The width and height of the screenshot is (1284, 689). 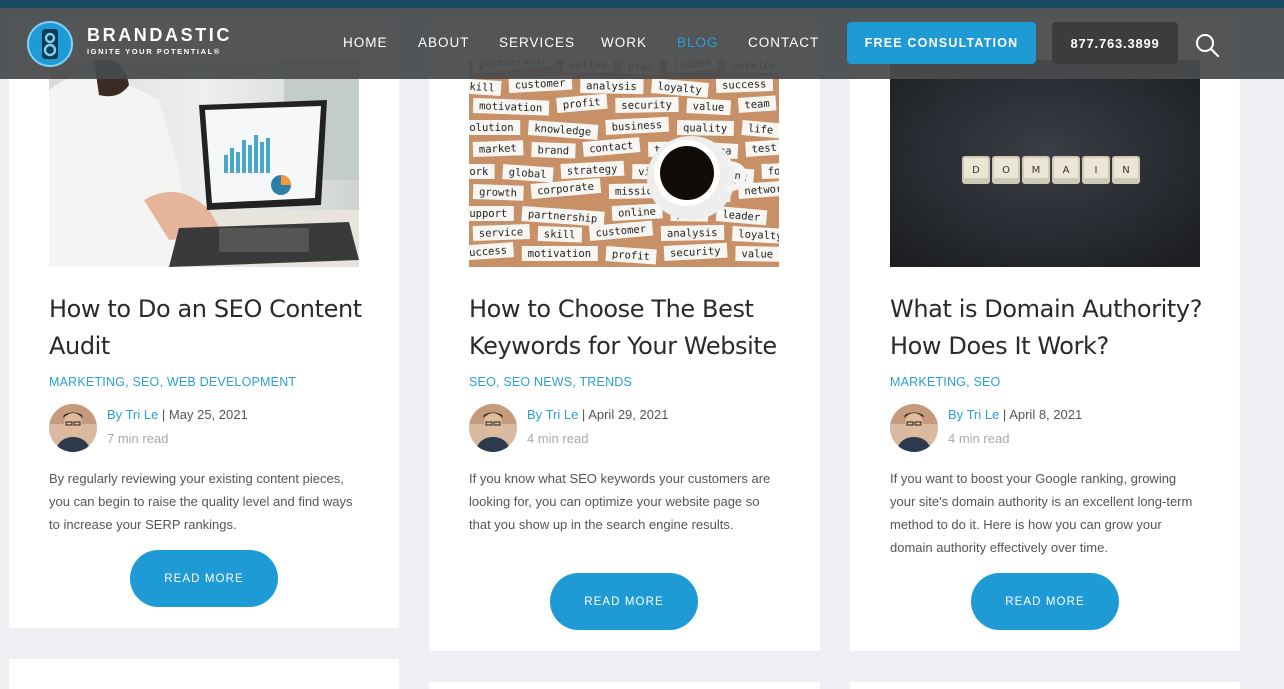 I want to click on svg-text: solution, so click(x=491, y=128).